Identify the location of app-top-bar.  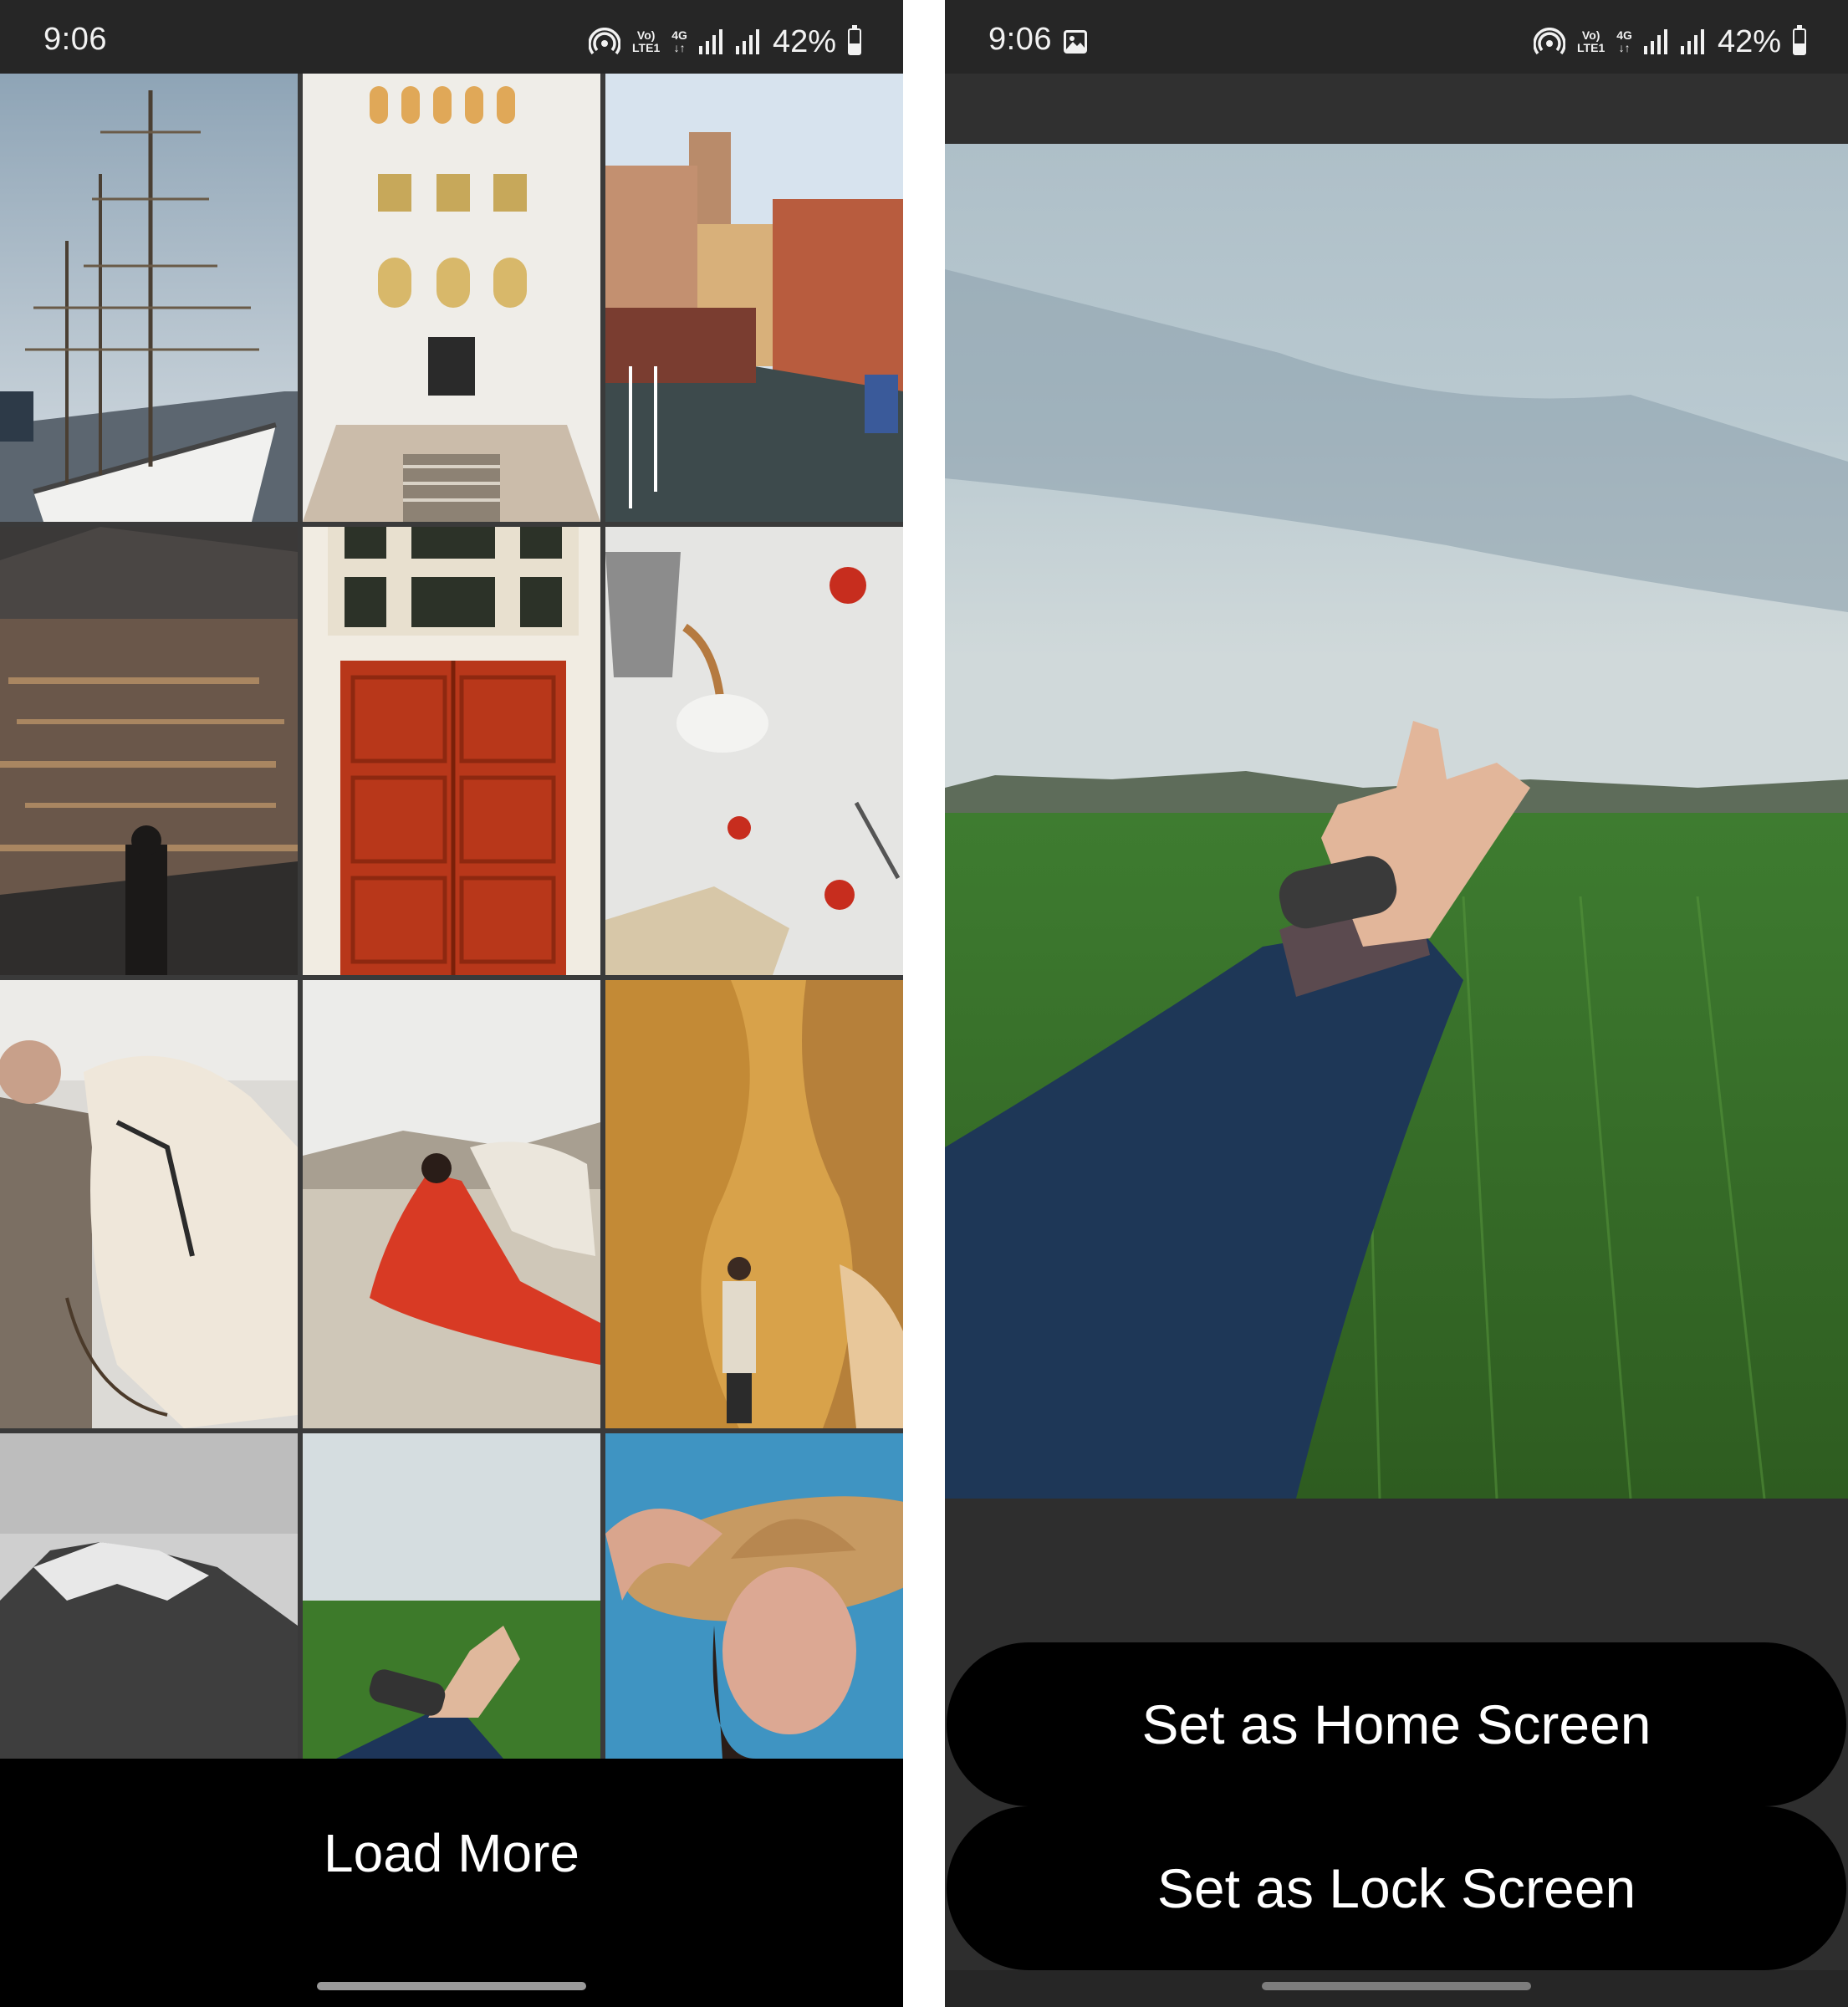
(1396, 109).